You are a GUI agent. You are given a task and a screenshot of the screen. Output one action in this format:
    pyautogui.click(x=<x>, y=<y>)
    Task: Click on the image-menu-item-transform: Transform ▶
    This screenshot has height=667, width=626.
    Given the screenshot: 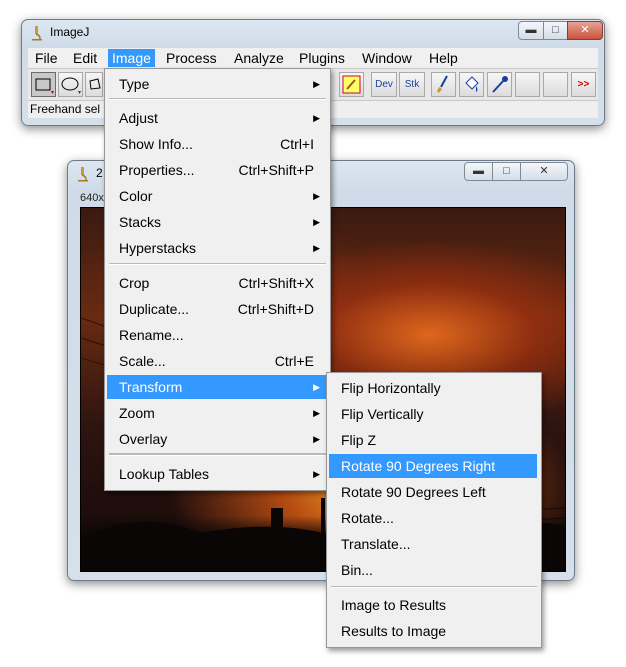 What is the action you would take?
    pyautogui.click(x=216, y=387)
    